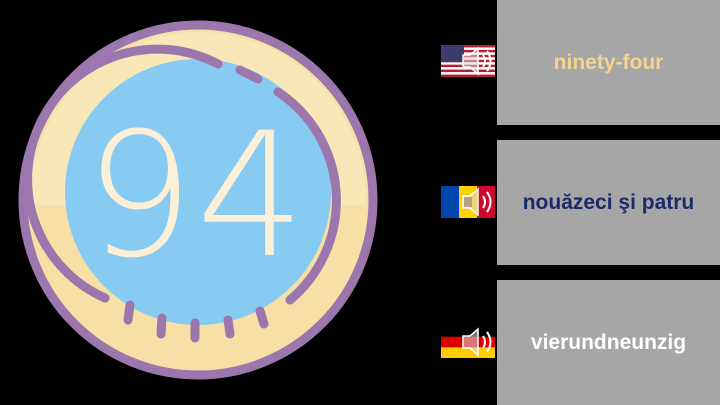  I want to click on translation-panel: vierundneunzig, so click(608, 342).